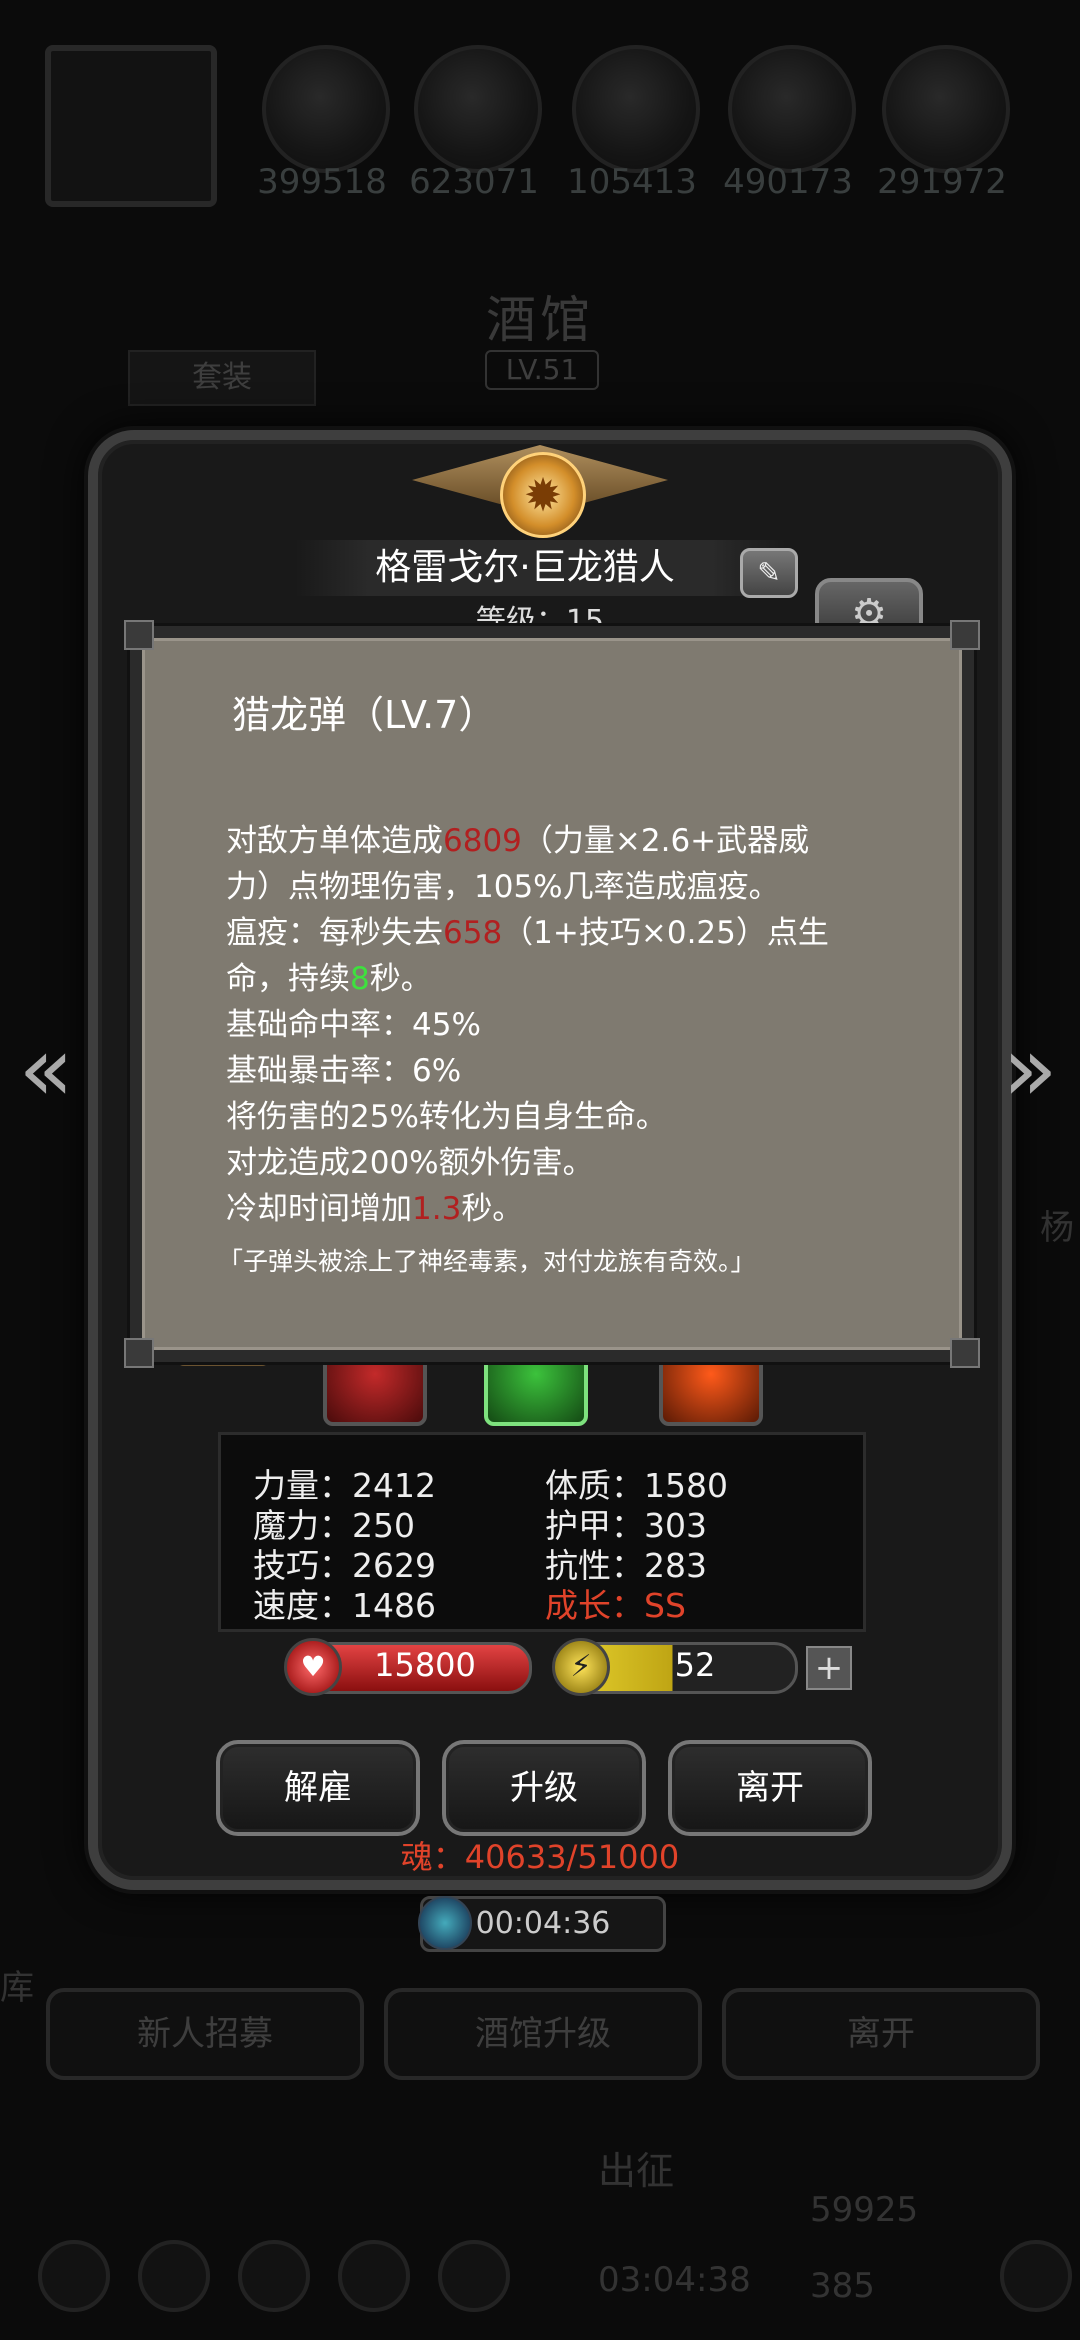 The height and width of the screenshot is (2340, 1080). I want to click on heart-icon: ♥, so click(313, 1667).